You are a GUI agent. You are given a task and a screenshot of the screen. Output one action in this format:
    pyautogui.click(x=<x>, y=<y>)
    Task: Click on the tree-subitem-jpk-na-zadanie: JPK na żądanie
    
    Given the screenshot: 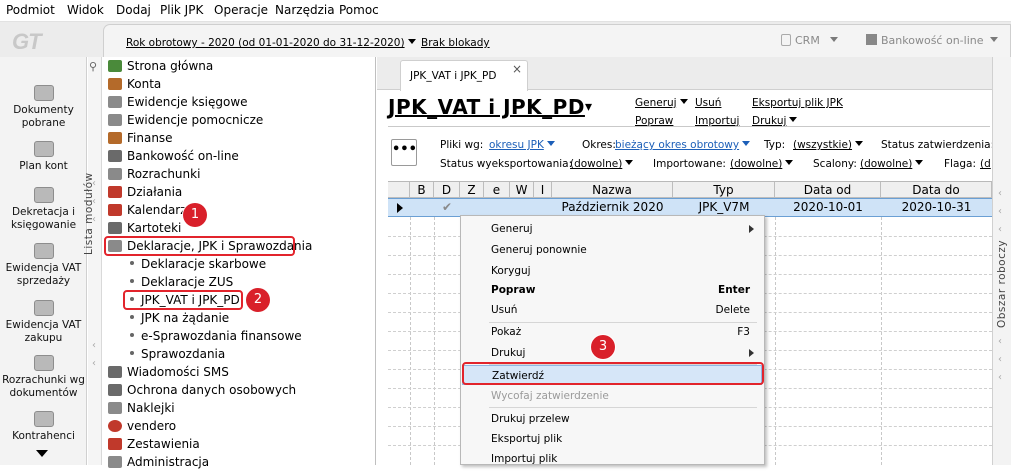 What is the action you would take?
    pyautogui.click(x=179, y=318)
    